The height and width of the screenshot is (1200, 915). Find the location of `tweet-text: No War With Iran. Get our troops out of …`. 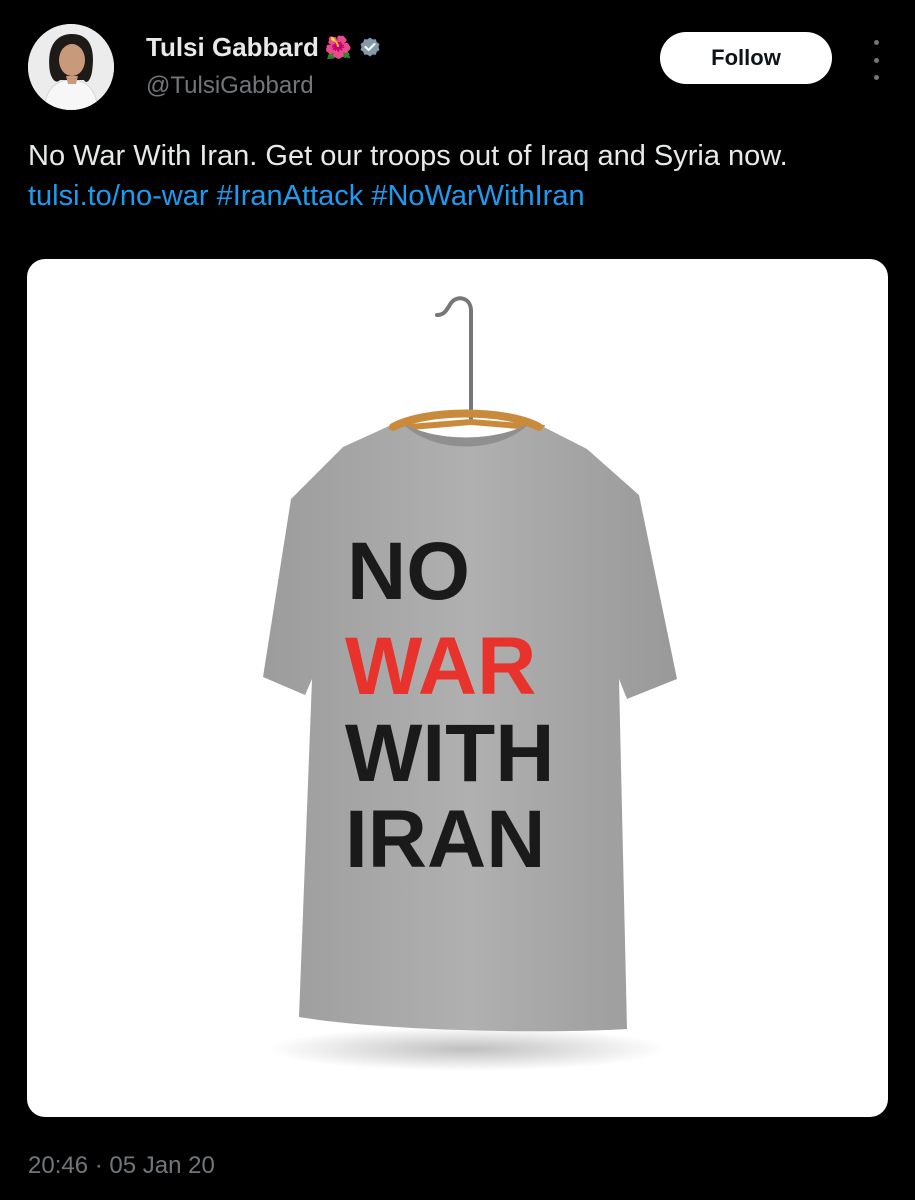

tweet-text: No War With Iran. Get our troops out of … is located at coordinates (458, 176).